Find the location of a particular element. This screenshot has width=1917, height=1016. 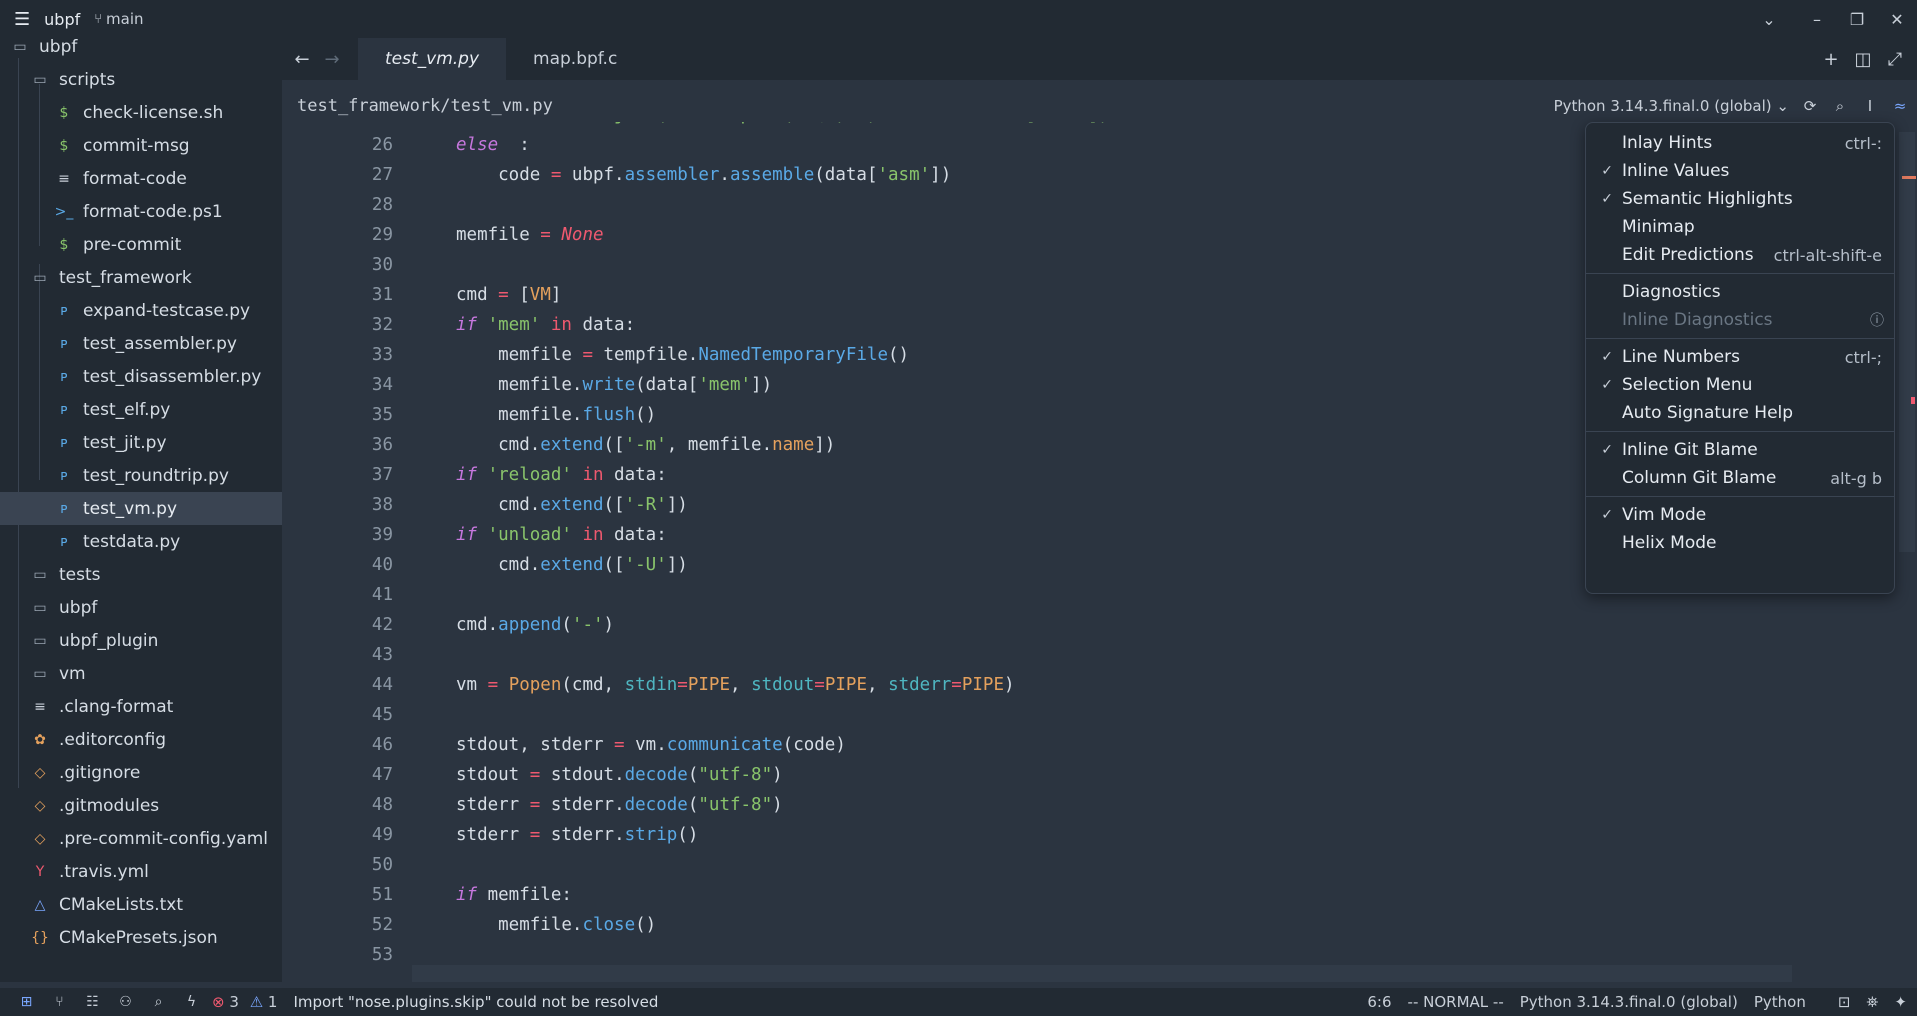

tree-item: ᴘ test_elf.py is located at coordinates (141, 409).